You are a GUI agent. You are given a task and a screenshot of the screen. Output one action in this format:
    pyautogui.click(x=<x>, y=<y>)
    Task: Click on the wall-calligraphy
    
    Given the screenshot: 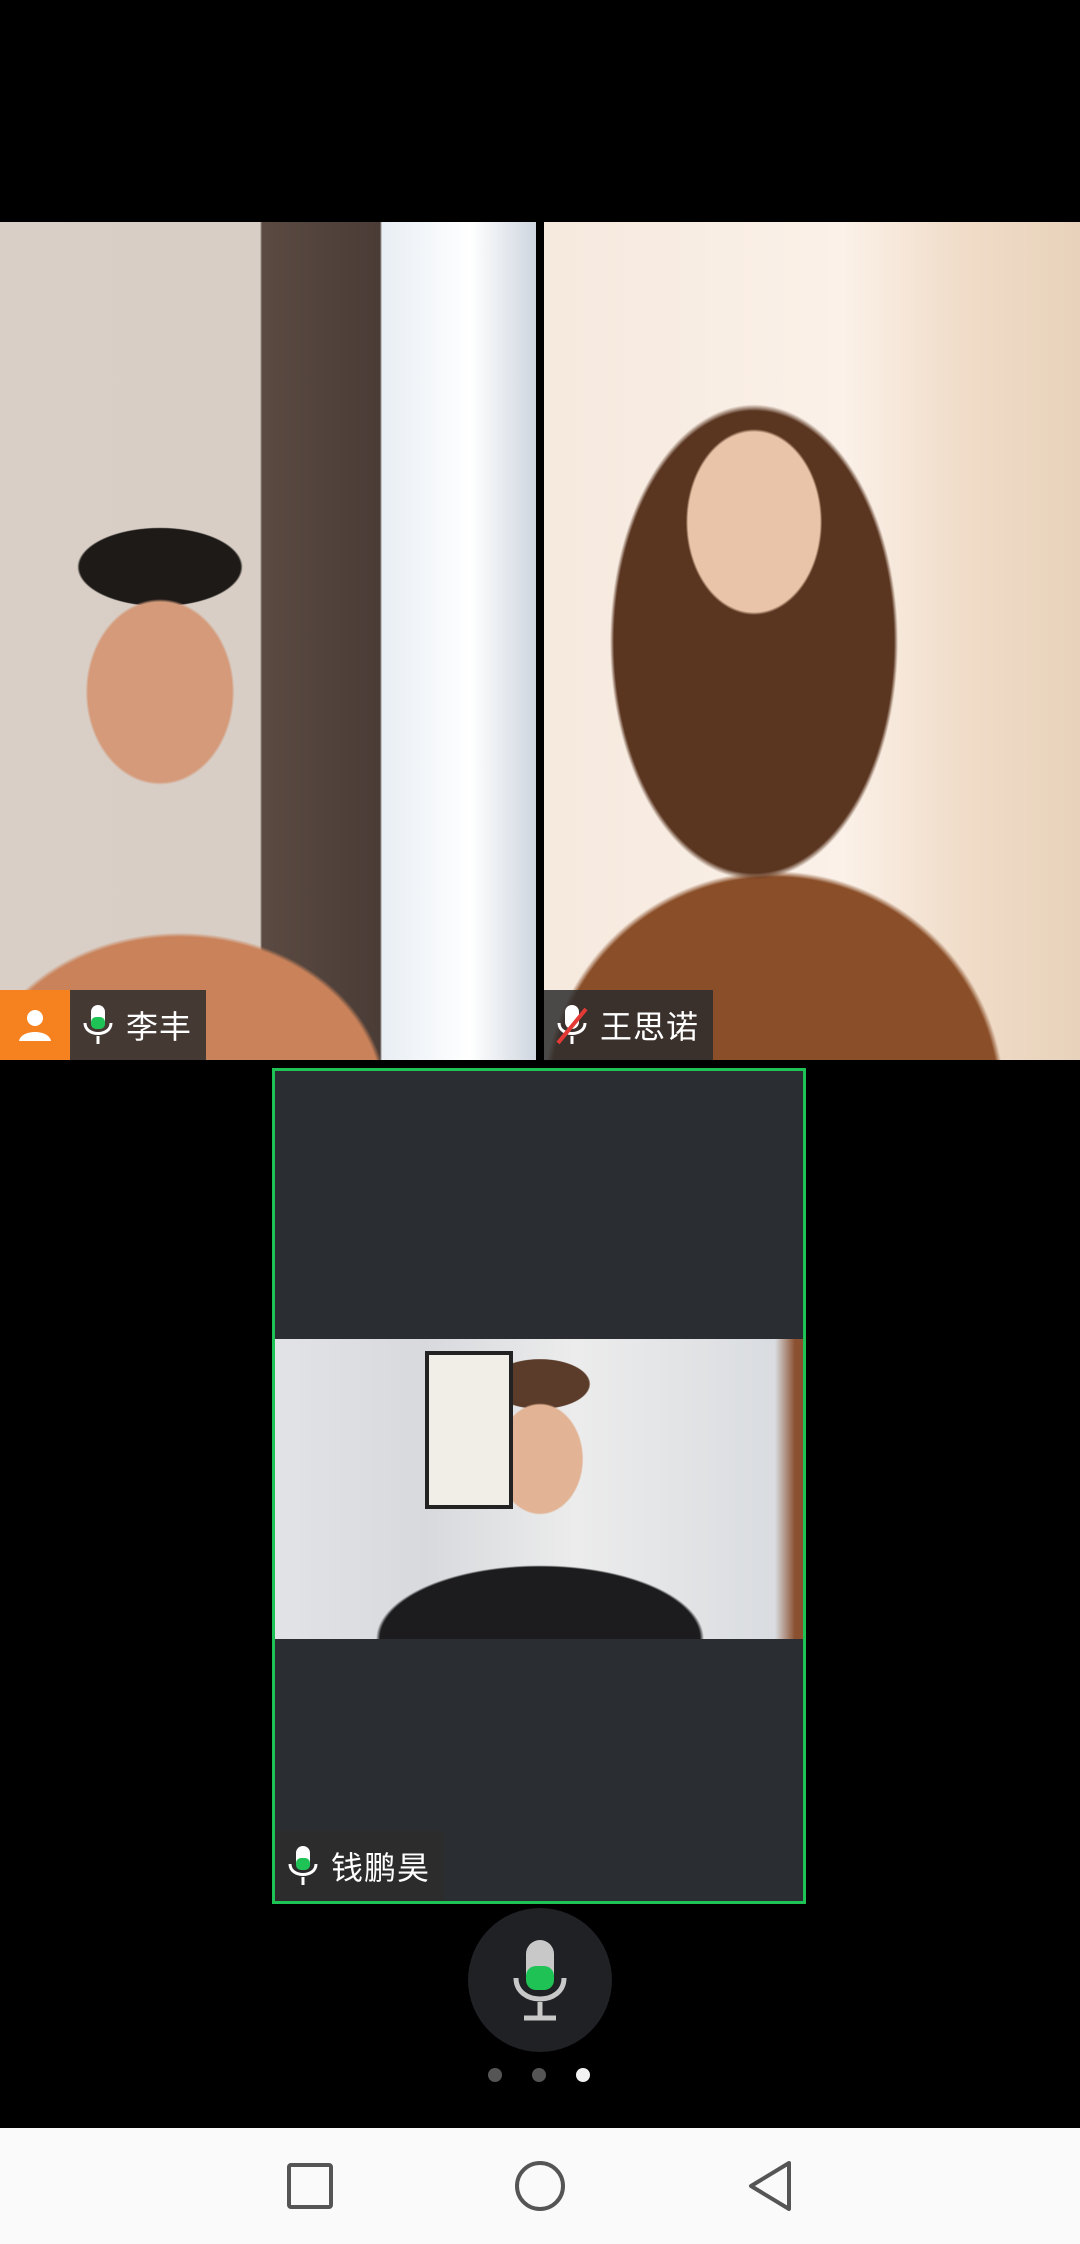 What is the action you would take?
    pyautogui.click(x=469, y=1430)
    